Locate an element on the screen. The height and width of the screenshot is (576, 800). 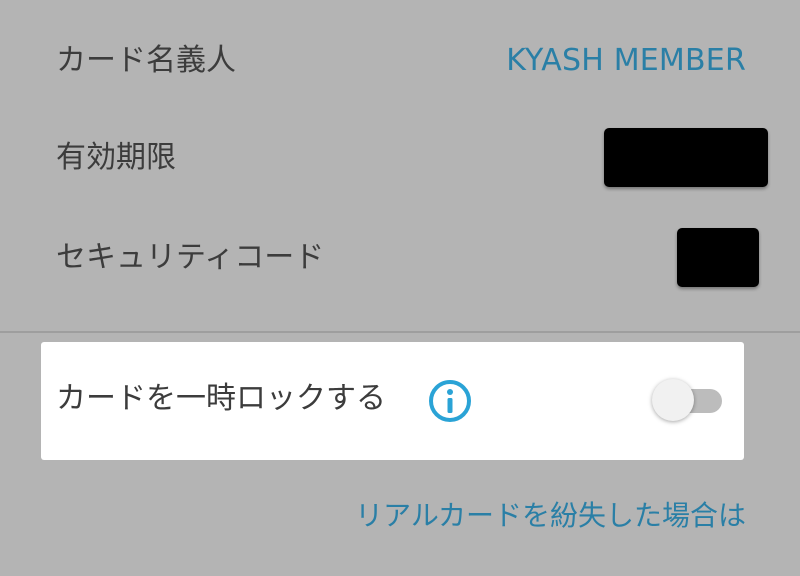
card-holder-value: KYASH MEMBER is located at coordinates (626, 60).